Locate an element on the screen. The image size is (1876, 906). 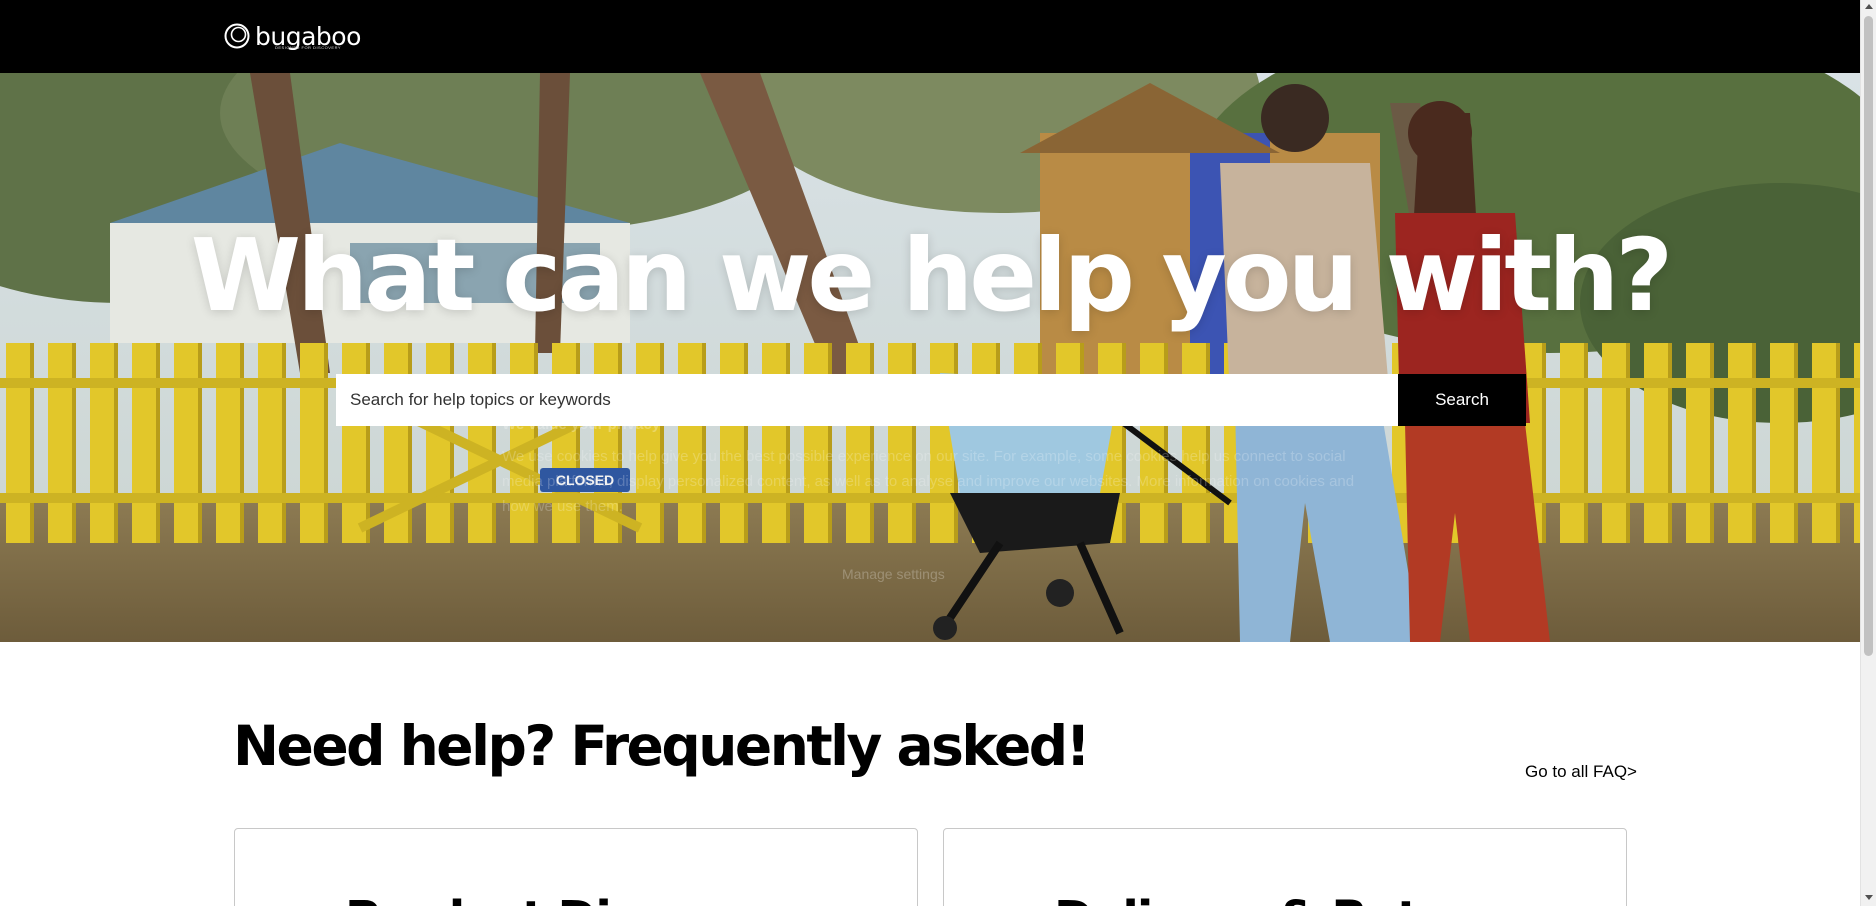
svg-text: CLOSED is located at coordinates (585, 480).